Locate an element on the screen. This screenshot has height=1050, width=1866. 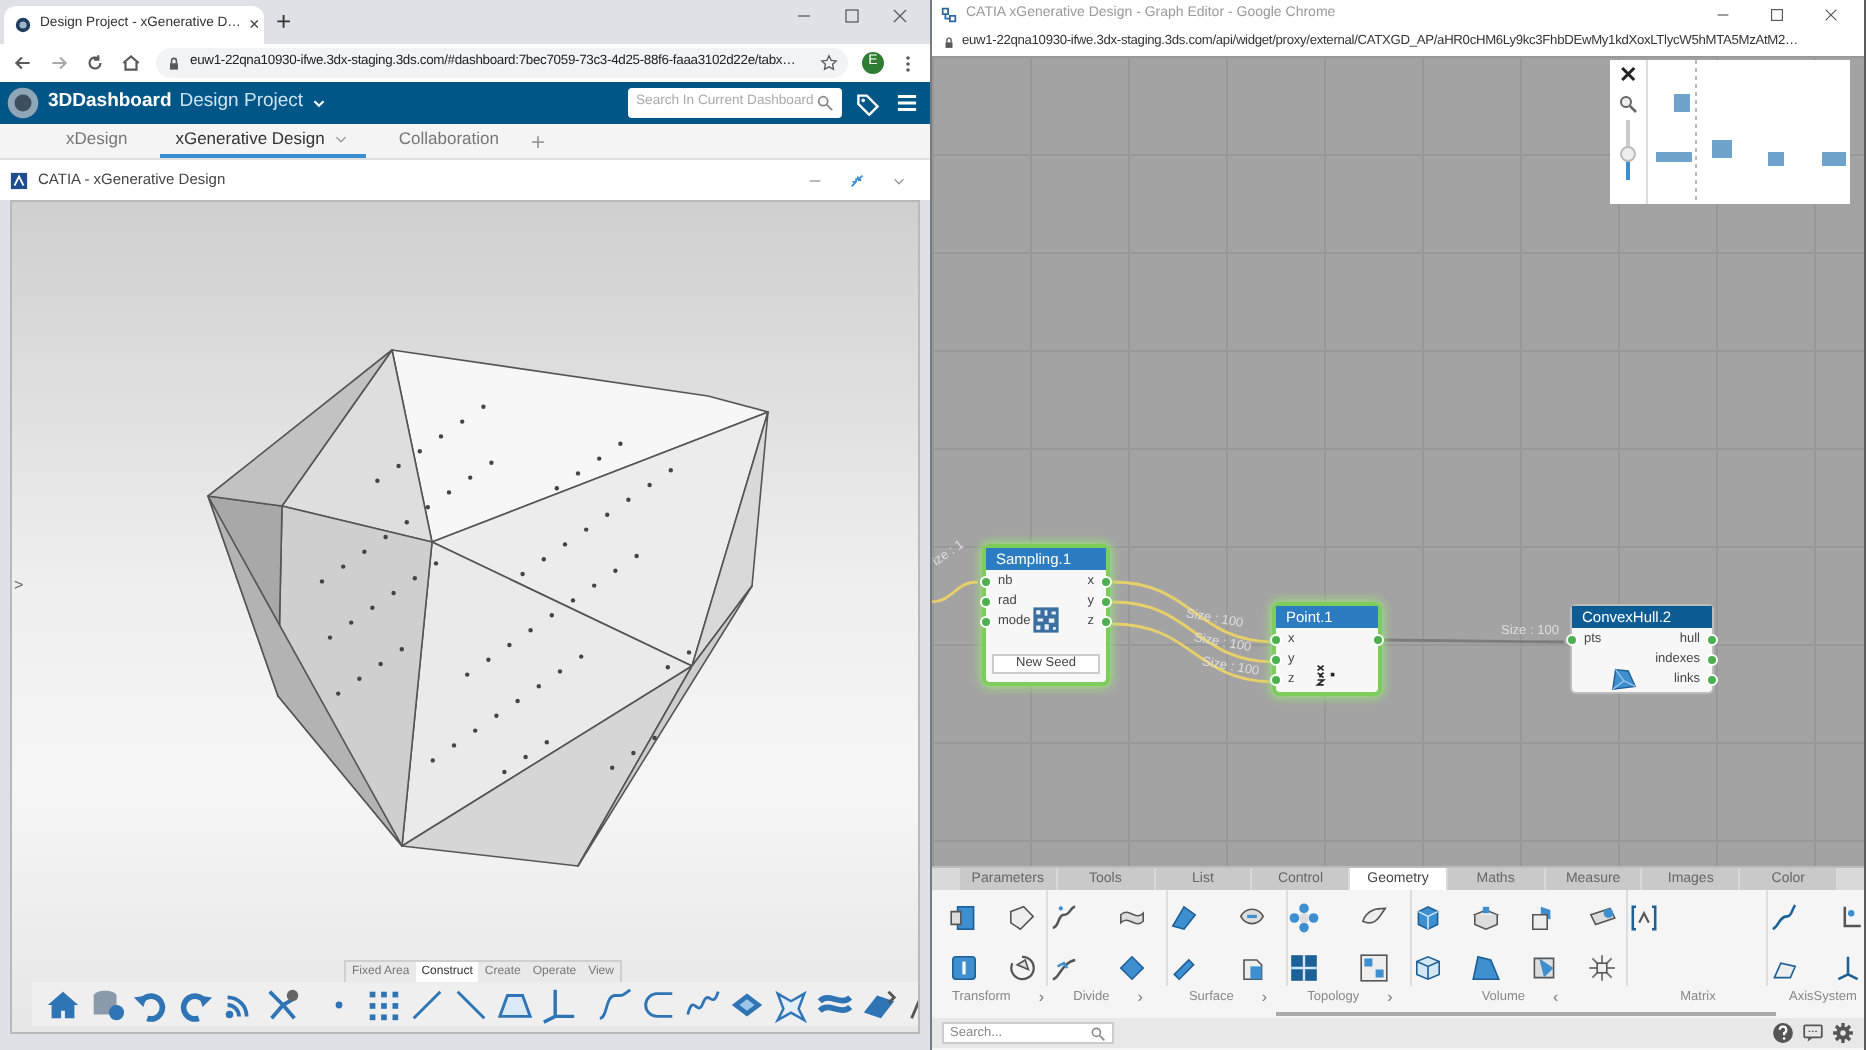
home-icon is located at coordinates (131, 63).